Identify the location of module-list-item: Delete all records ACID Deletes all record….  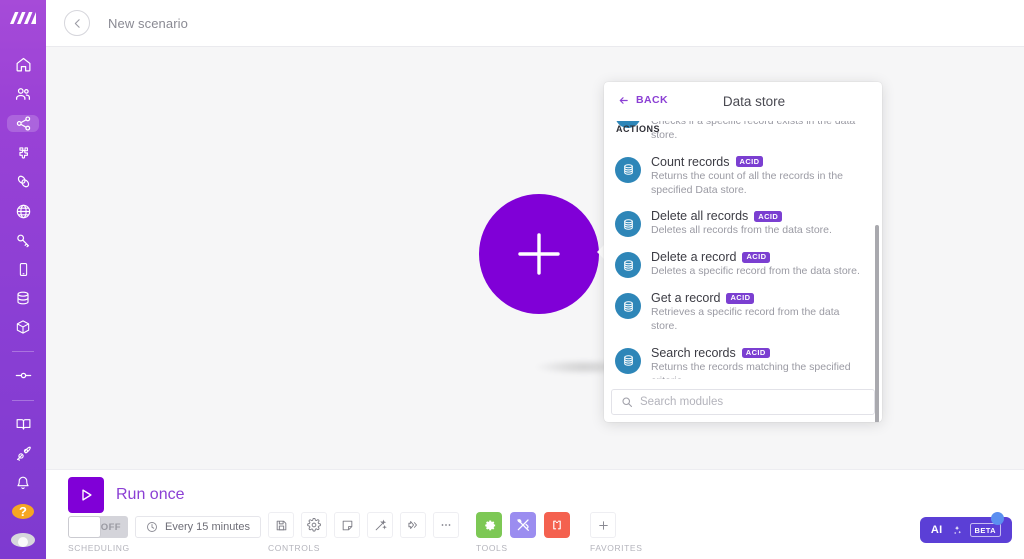
(743, 223).